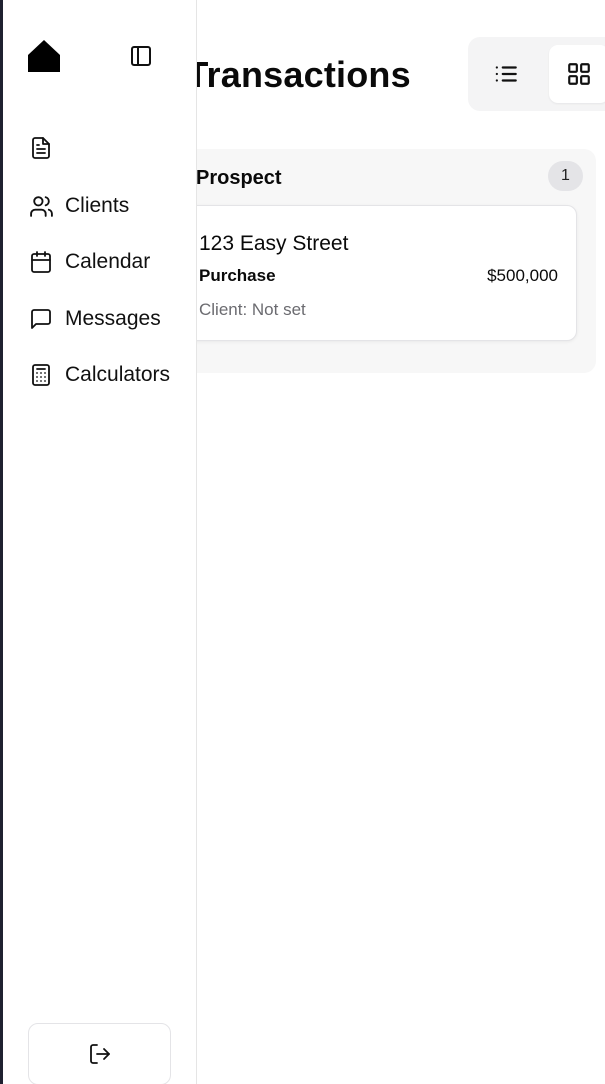  Describe the element at coordinates (41, 375) in the screenshot. I see `calculator-icon` at that location.